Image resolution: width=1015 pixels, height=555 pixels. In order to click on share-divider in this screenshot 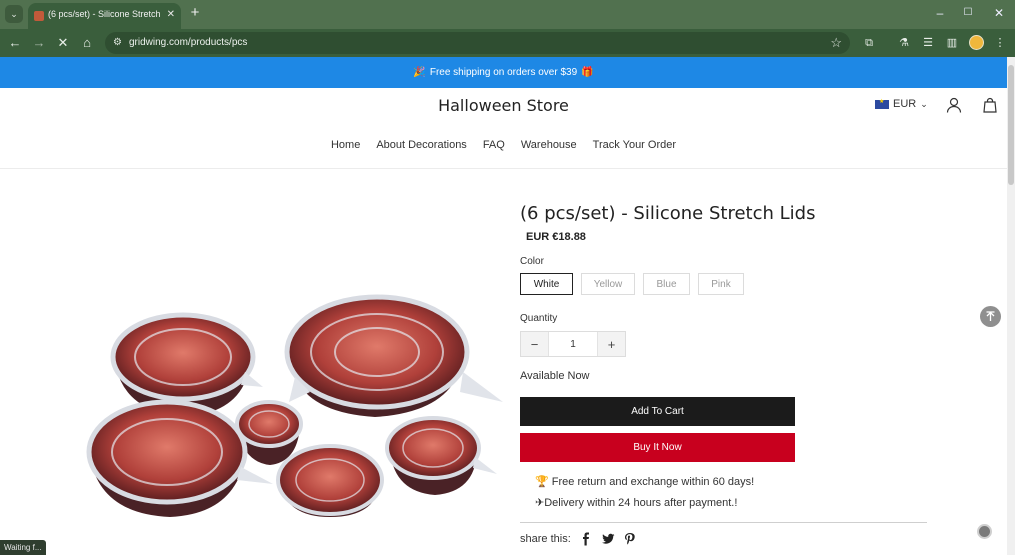, I will do `click(723, 522)`.